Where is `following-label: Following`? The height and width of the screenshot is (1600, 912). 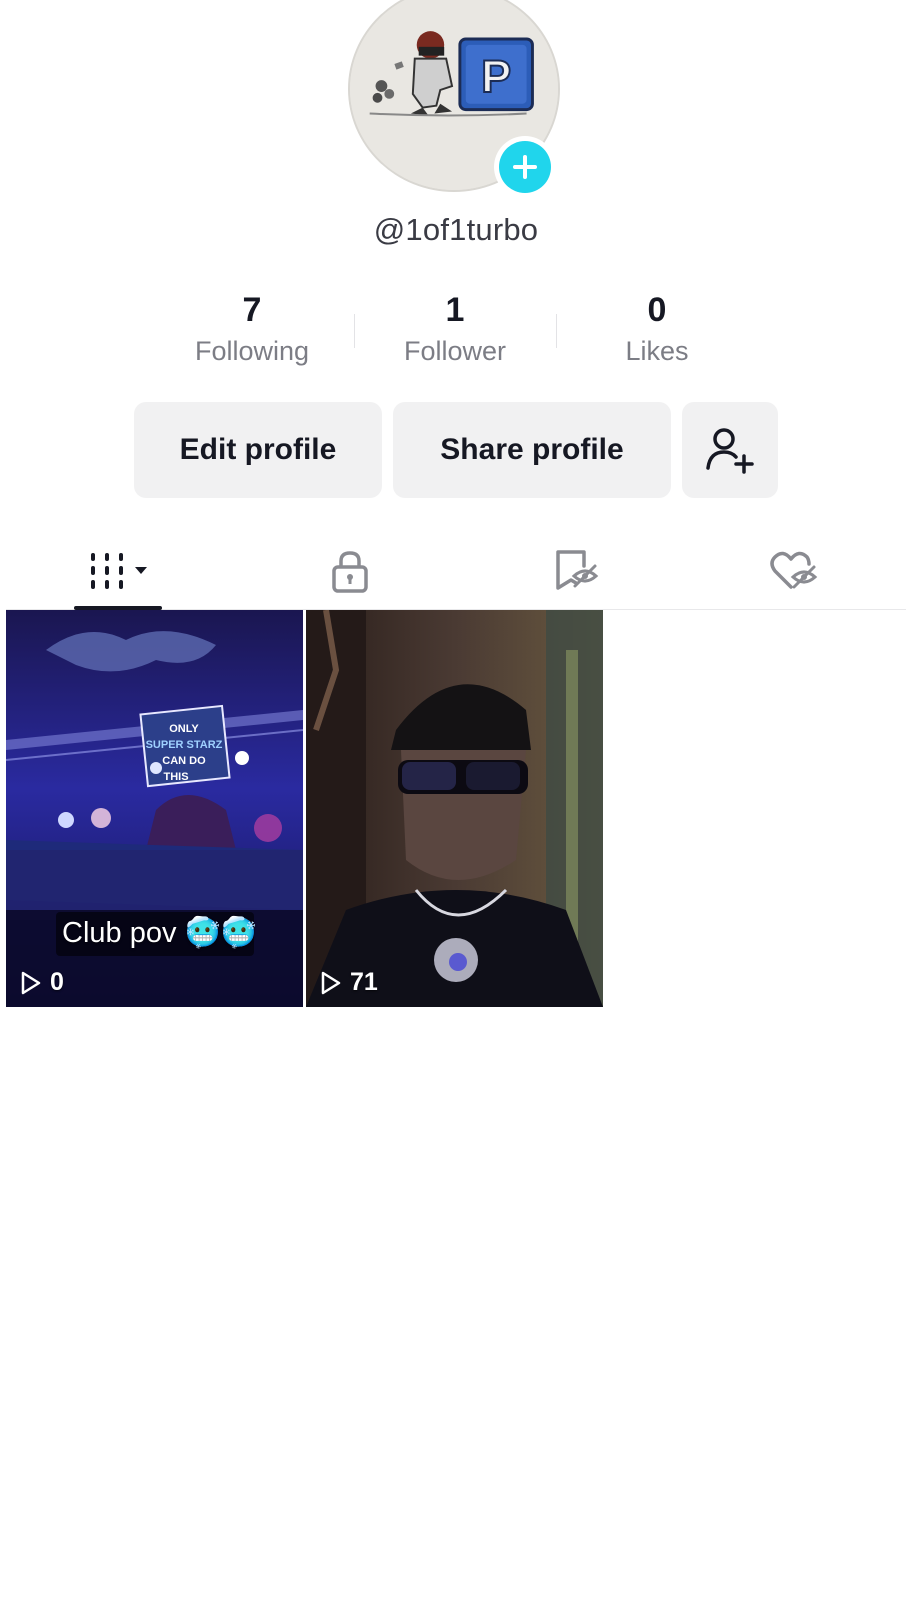 following-label: Following is located at coordinates (252, 351).